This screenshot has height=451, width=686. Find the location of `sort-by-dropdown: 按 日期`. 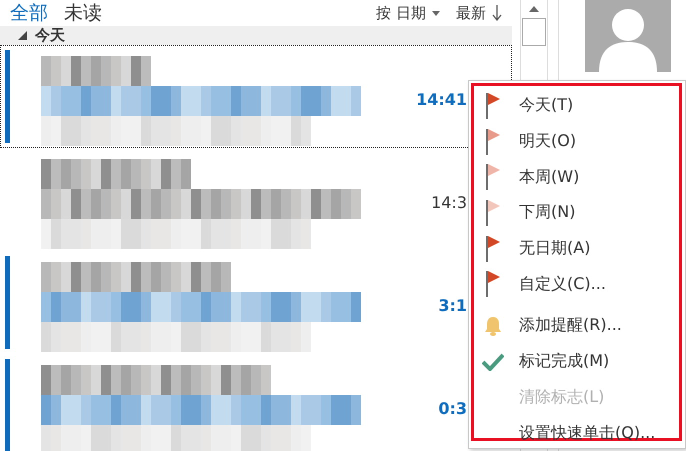

sort-by-dropdown: 按 日期 is located at coordinates (408, 13).